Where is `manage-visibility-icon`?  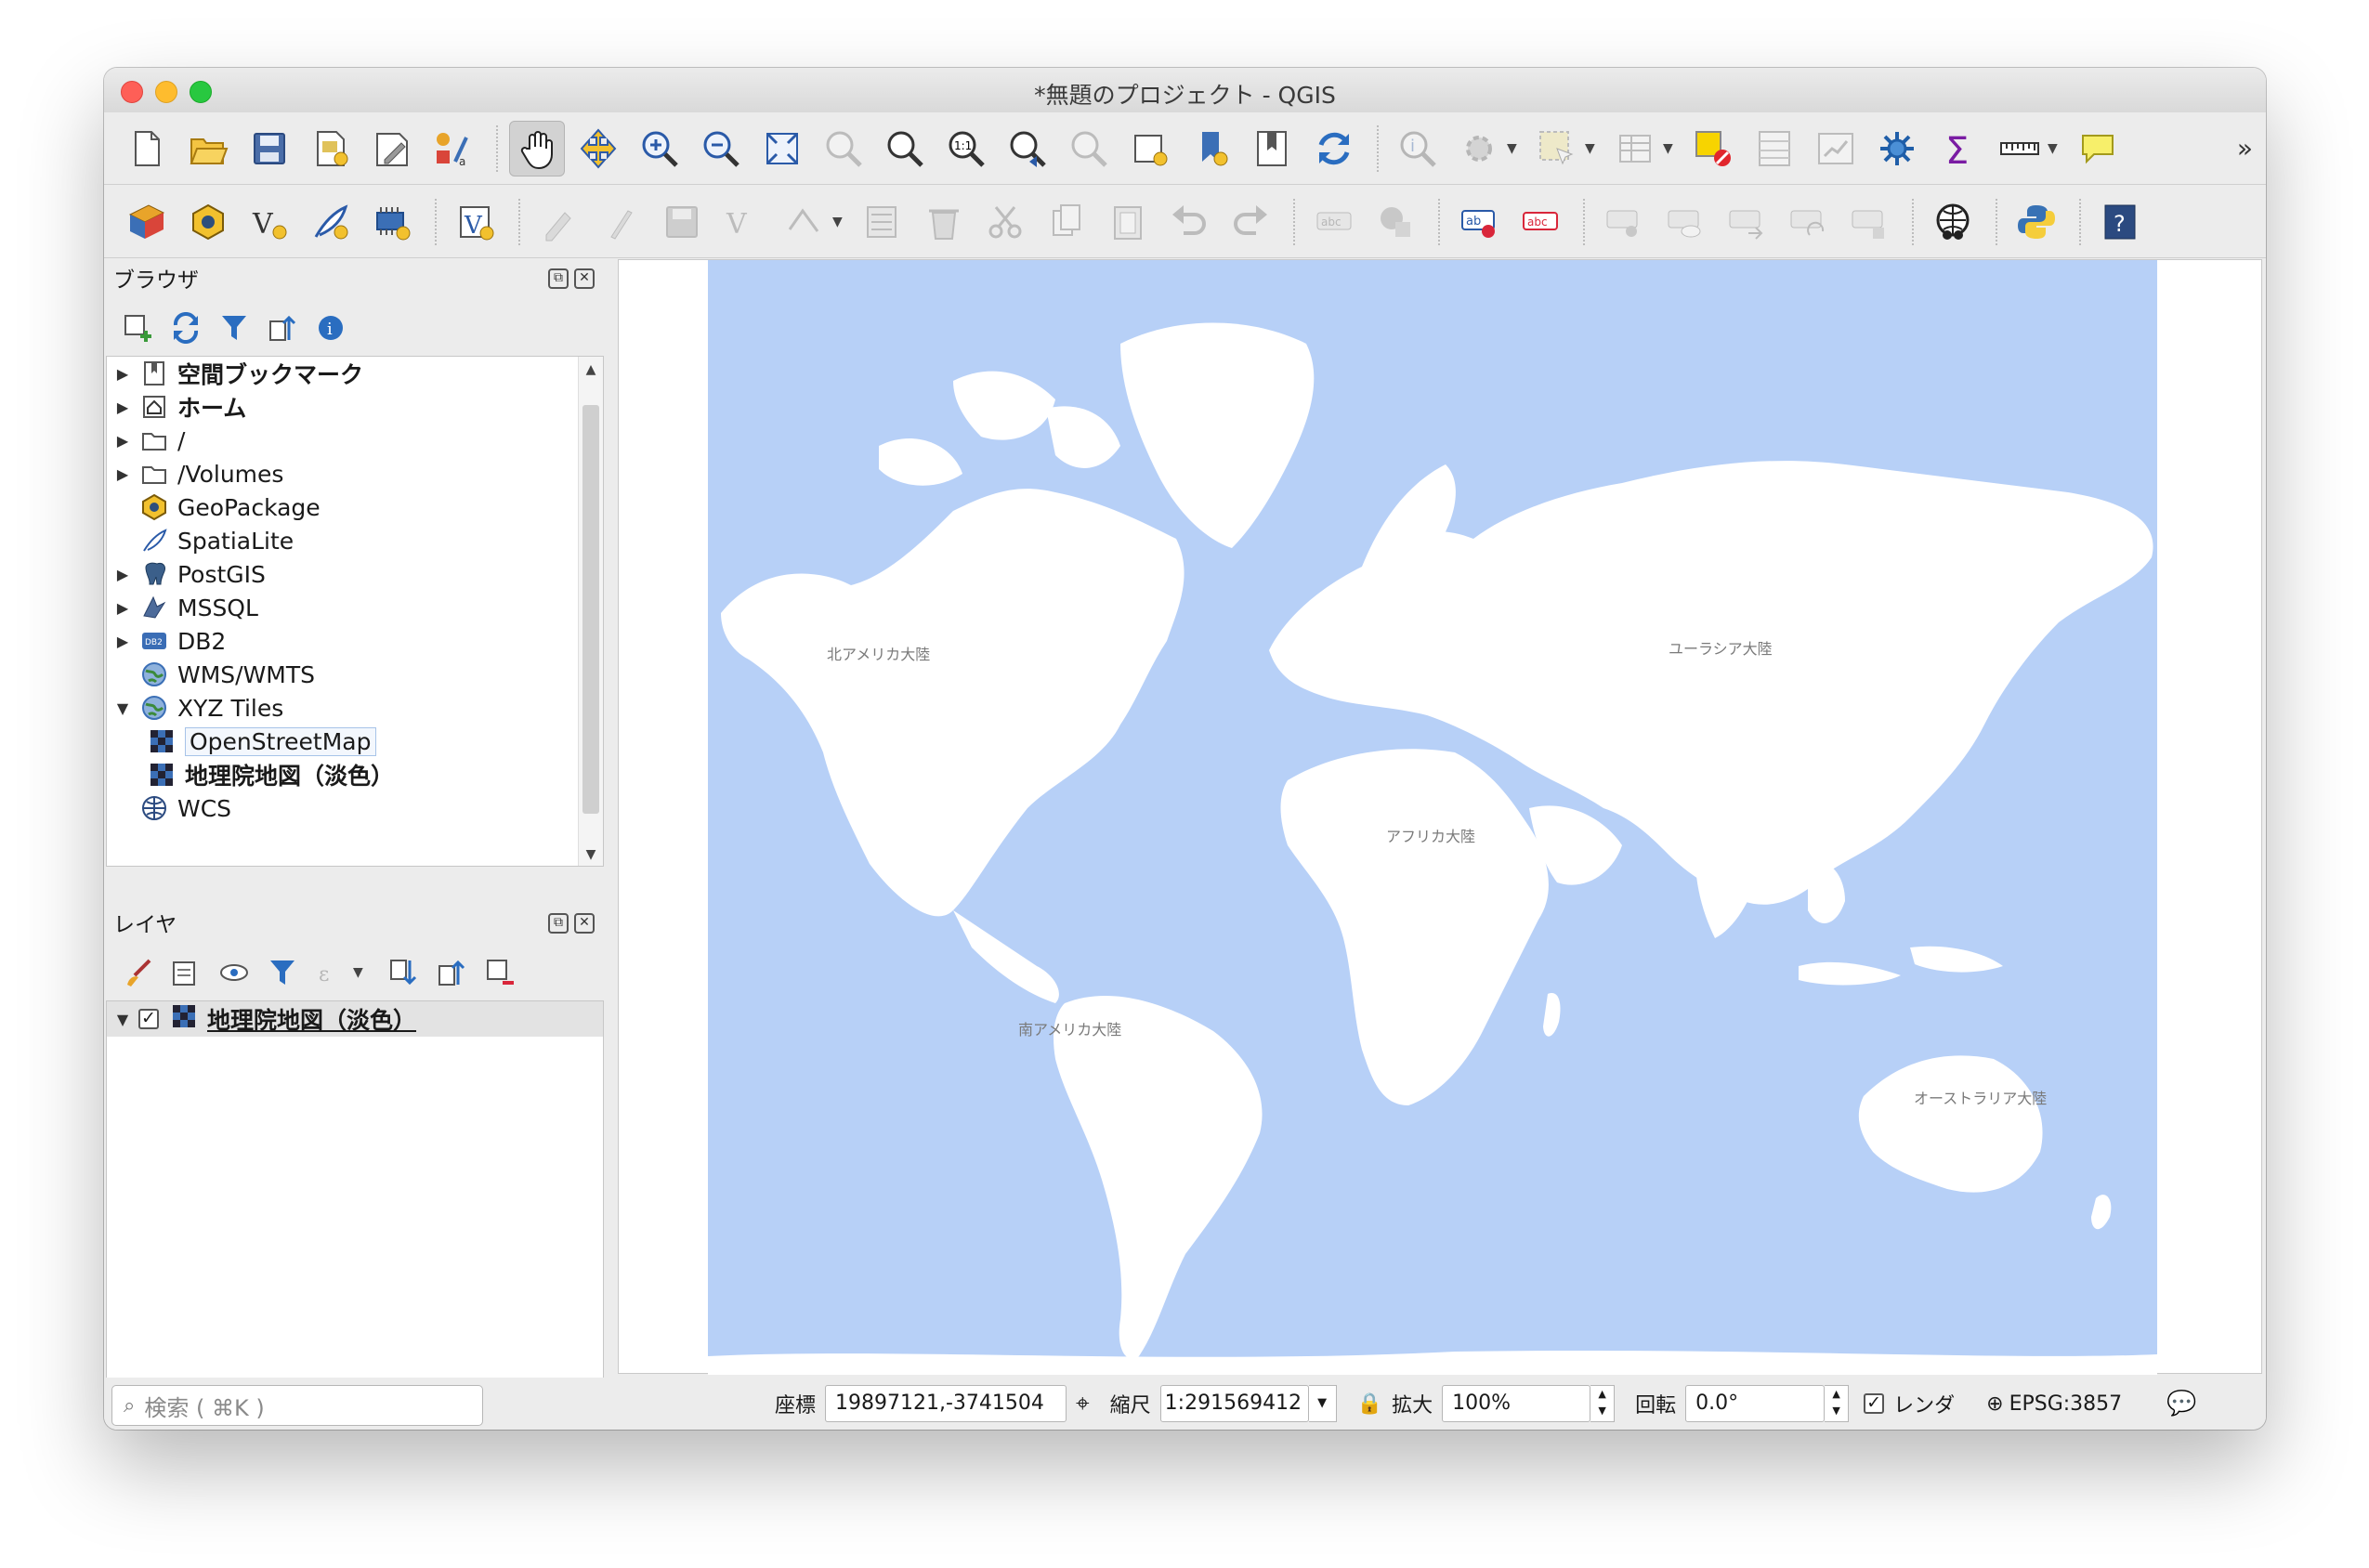
manage-visibility-icon is located at coordinates (234, 972).